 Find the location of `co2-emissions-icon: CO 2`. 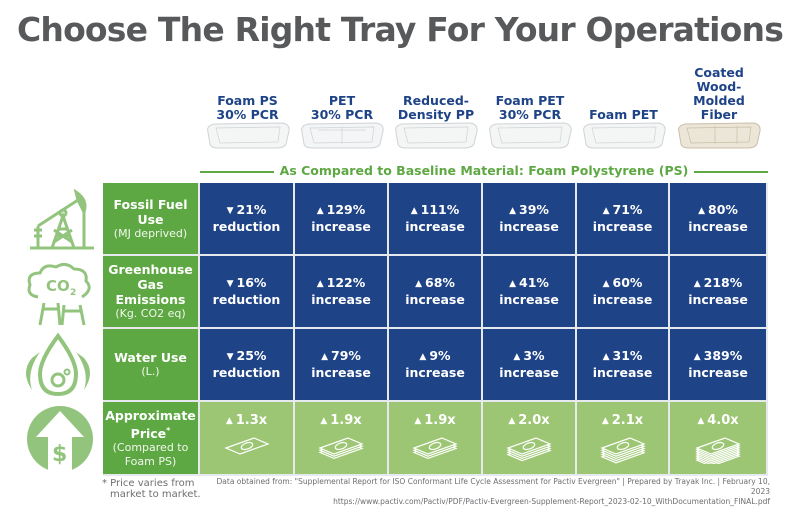

co2-emissions-icon: CO 2 is located at coordinates (58, 293).